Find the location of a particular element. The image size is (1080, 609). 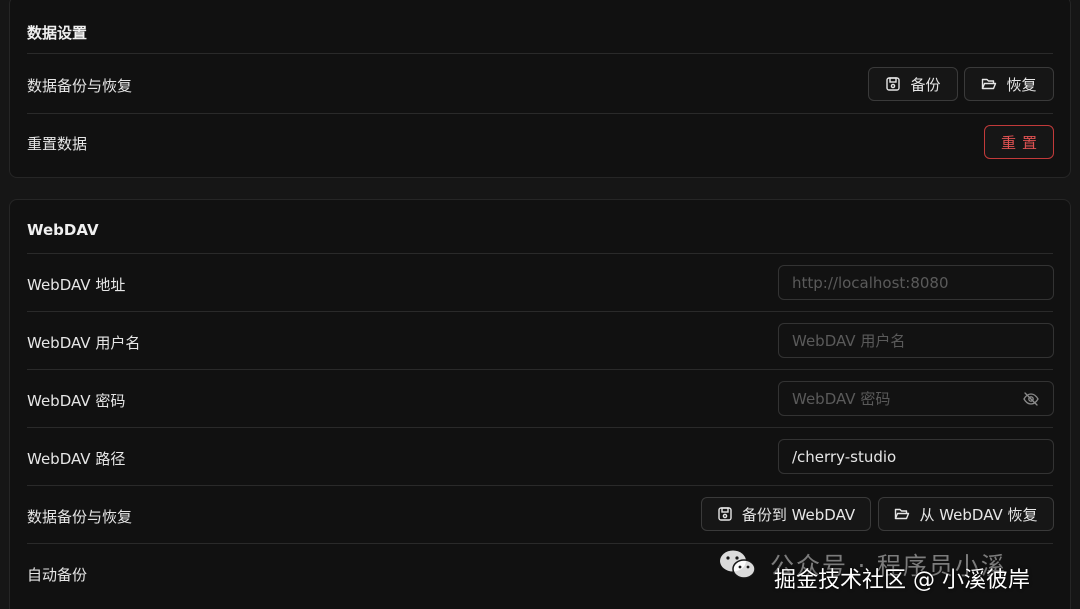

backup-to-webdav-button: 备份到 WebDAV is located at coordinates (786, 514).